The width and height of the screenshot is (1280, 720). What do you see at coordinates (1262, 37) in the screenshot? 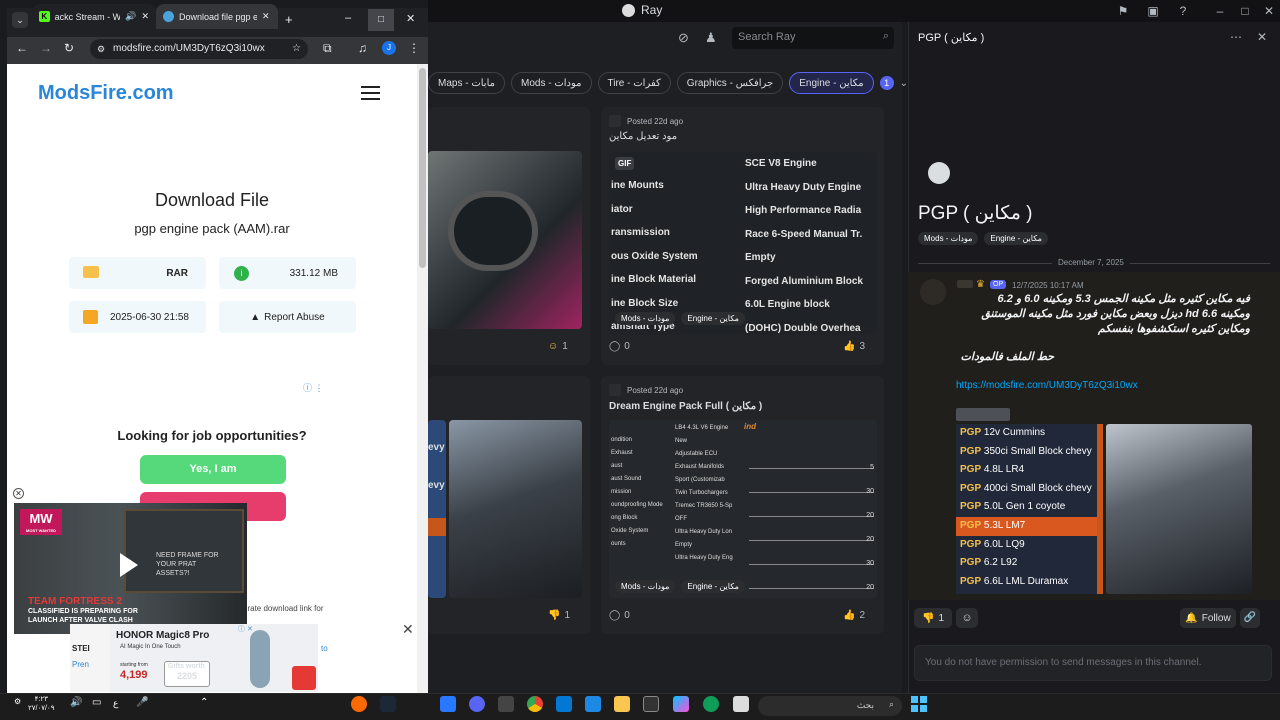
I see `close-thread-icon: ✕` at bounding box center [1262, 37].